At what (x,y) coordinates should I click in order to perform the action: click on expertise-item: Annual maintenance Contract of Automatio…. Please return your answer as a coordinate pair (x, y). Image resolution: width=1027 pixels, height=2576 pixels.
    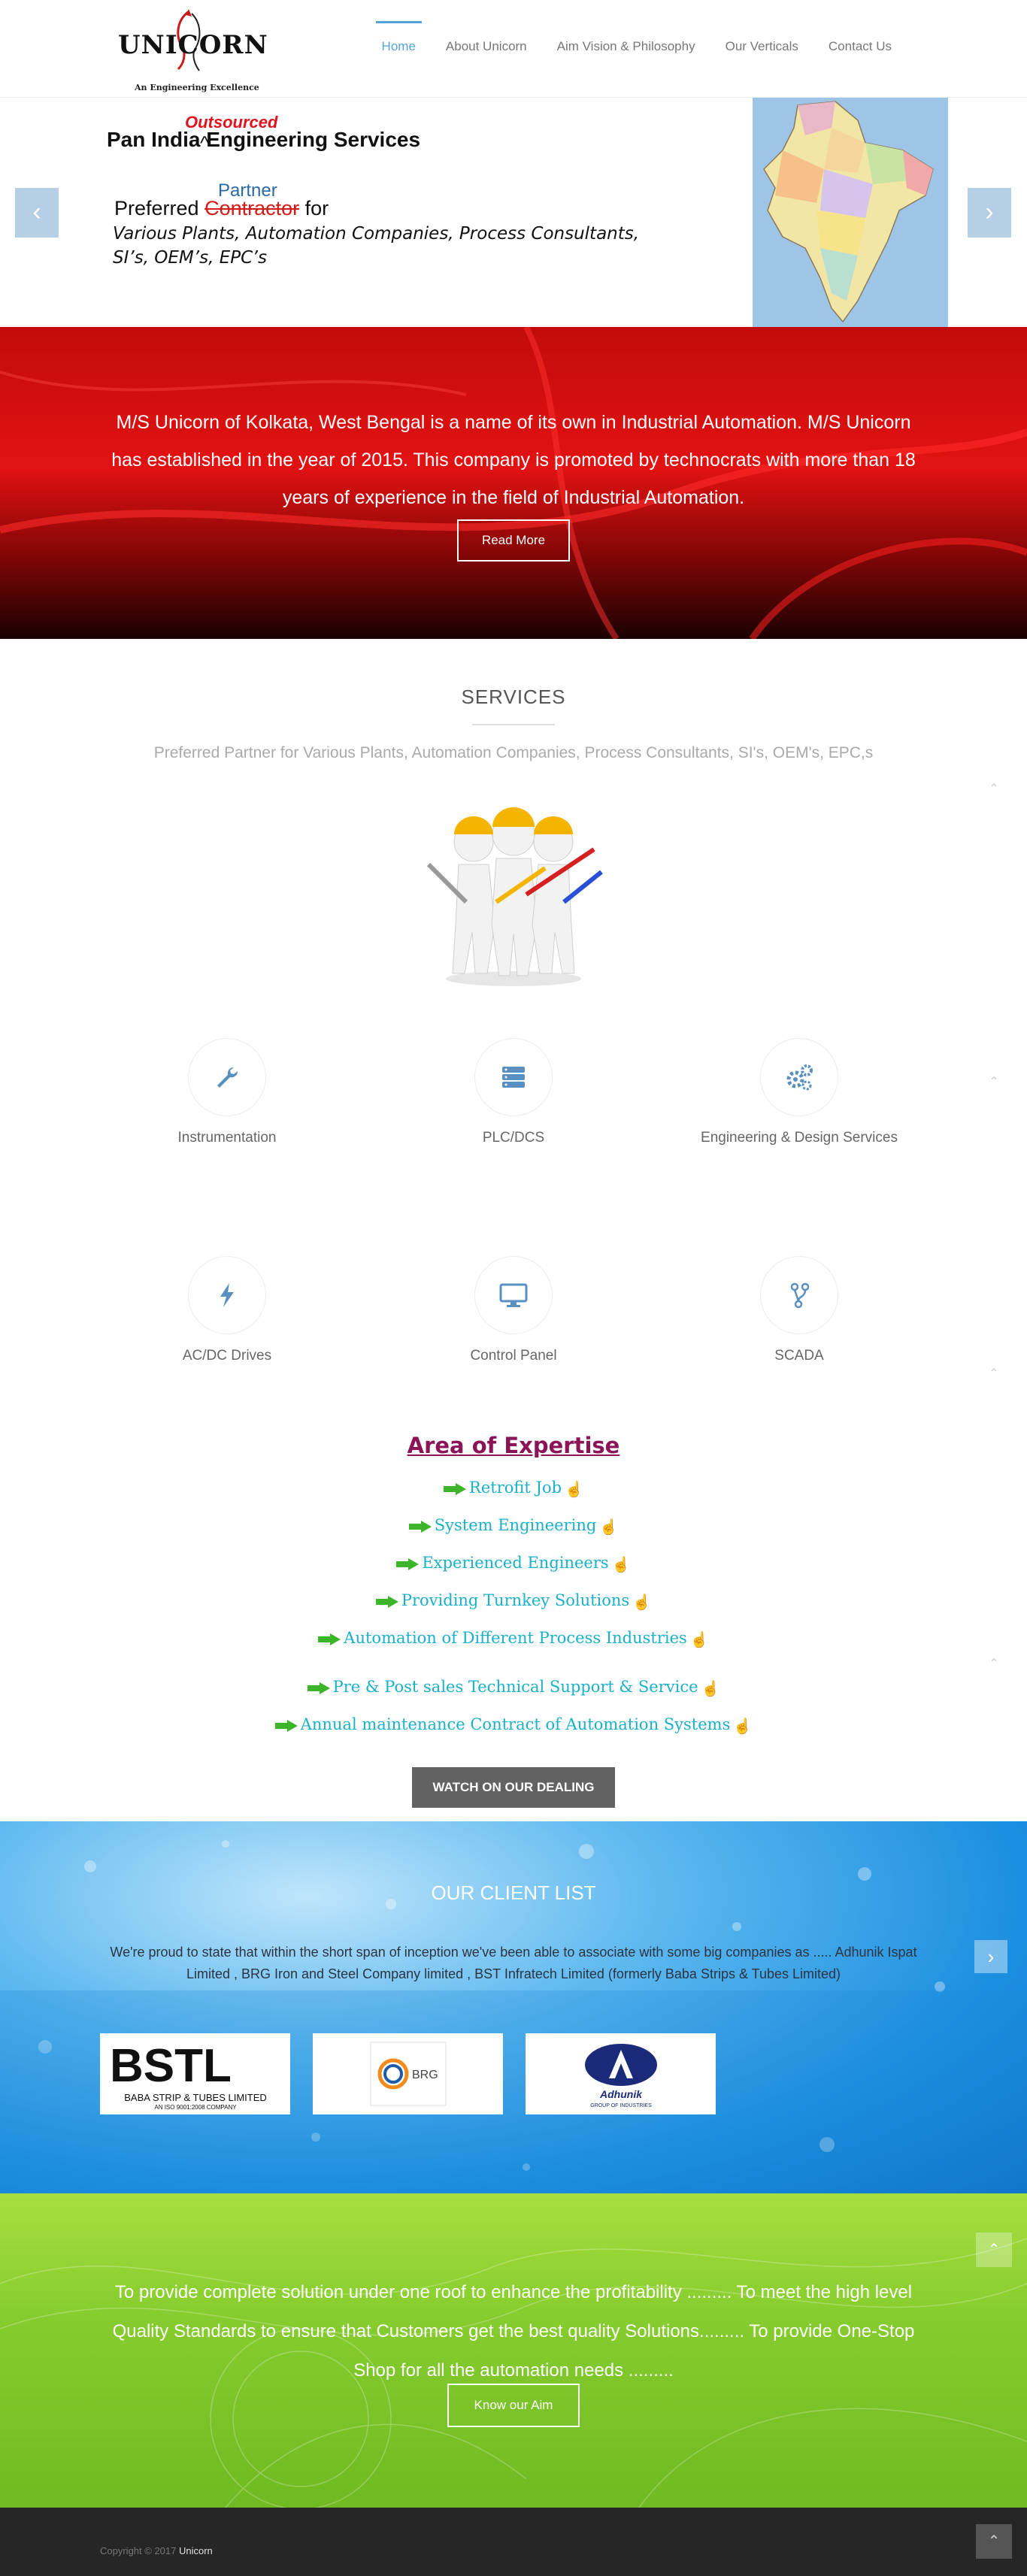
    Looking at the image, I should click on (513, 1725).